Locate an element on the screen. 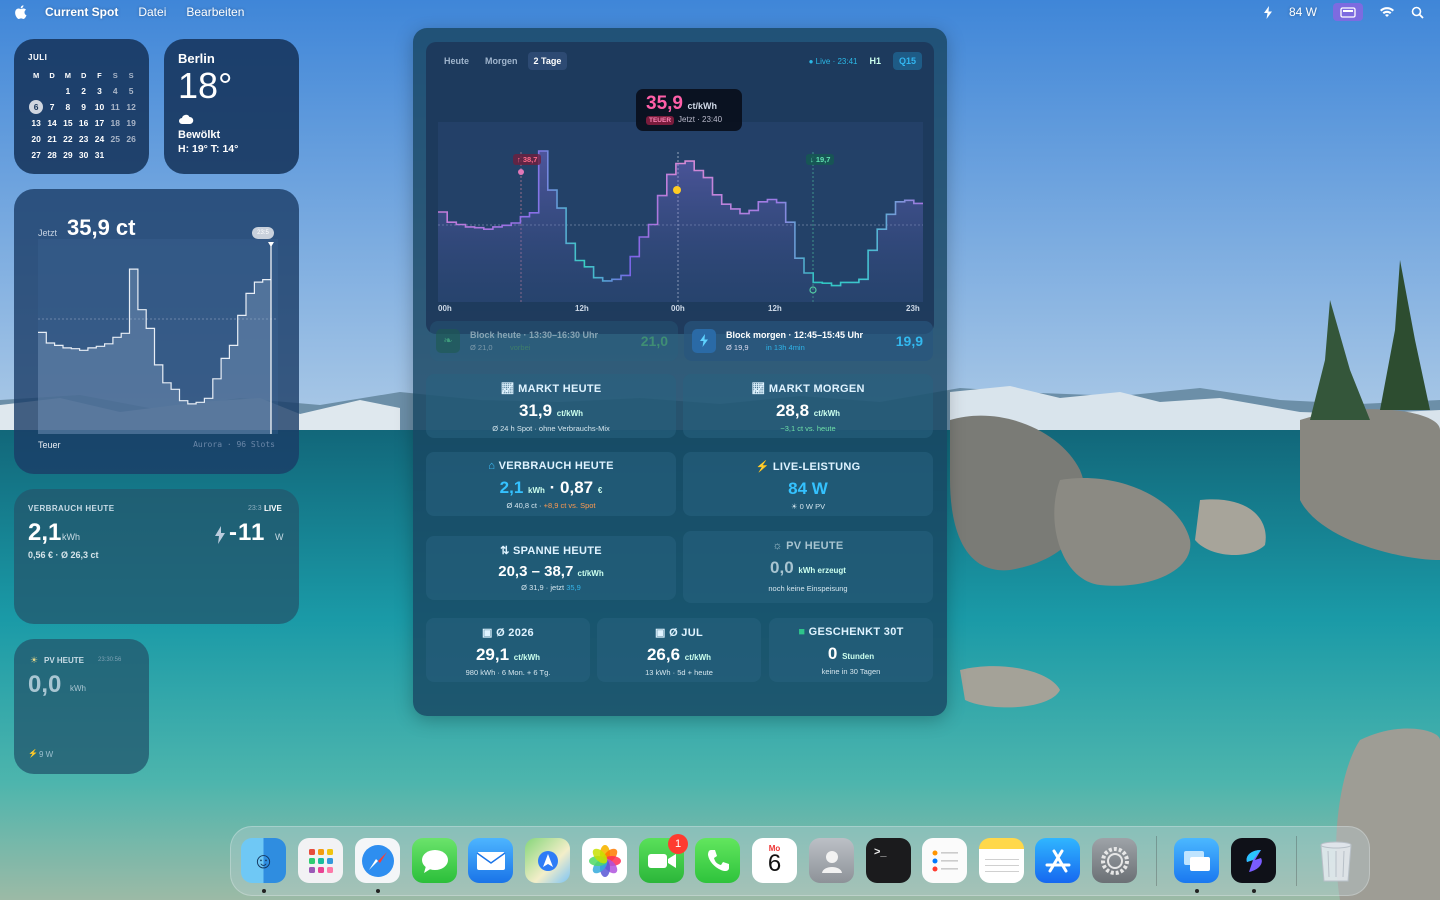 The height and width of the screenshot is (900, 1440). tab-heute: Heute is located at coordinates (456, 61).